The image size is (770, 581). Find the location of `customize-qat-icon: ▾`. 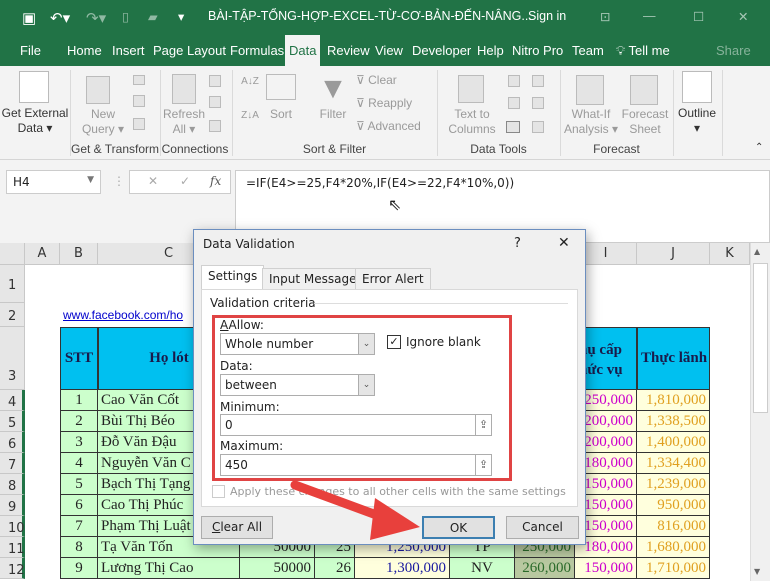

customize-qat-icon: ▾ is located at coordinates (181, 16).